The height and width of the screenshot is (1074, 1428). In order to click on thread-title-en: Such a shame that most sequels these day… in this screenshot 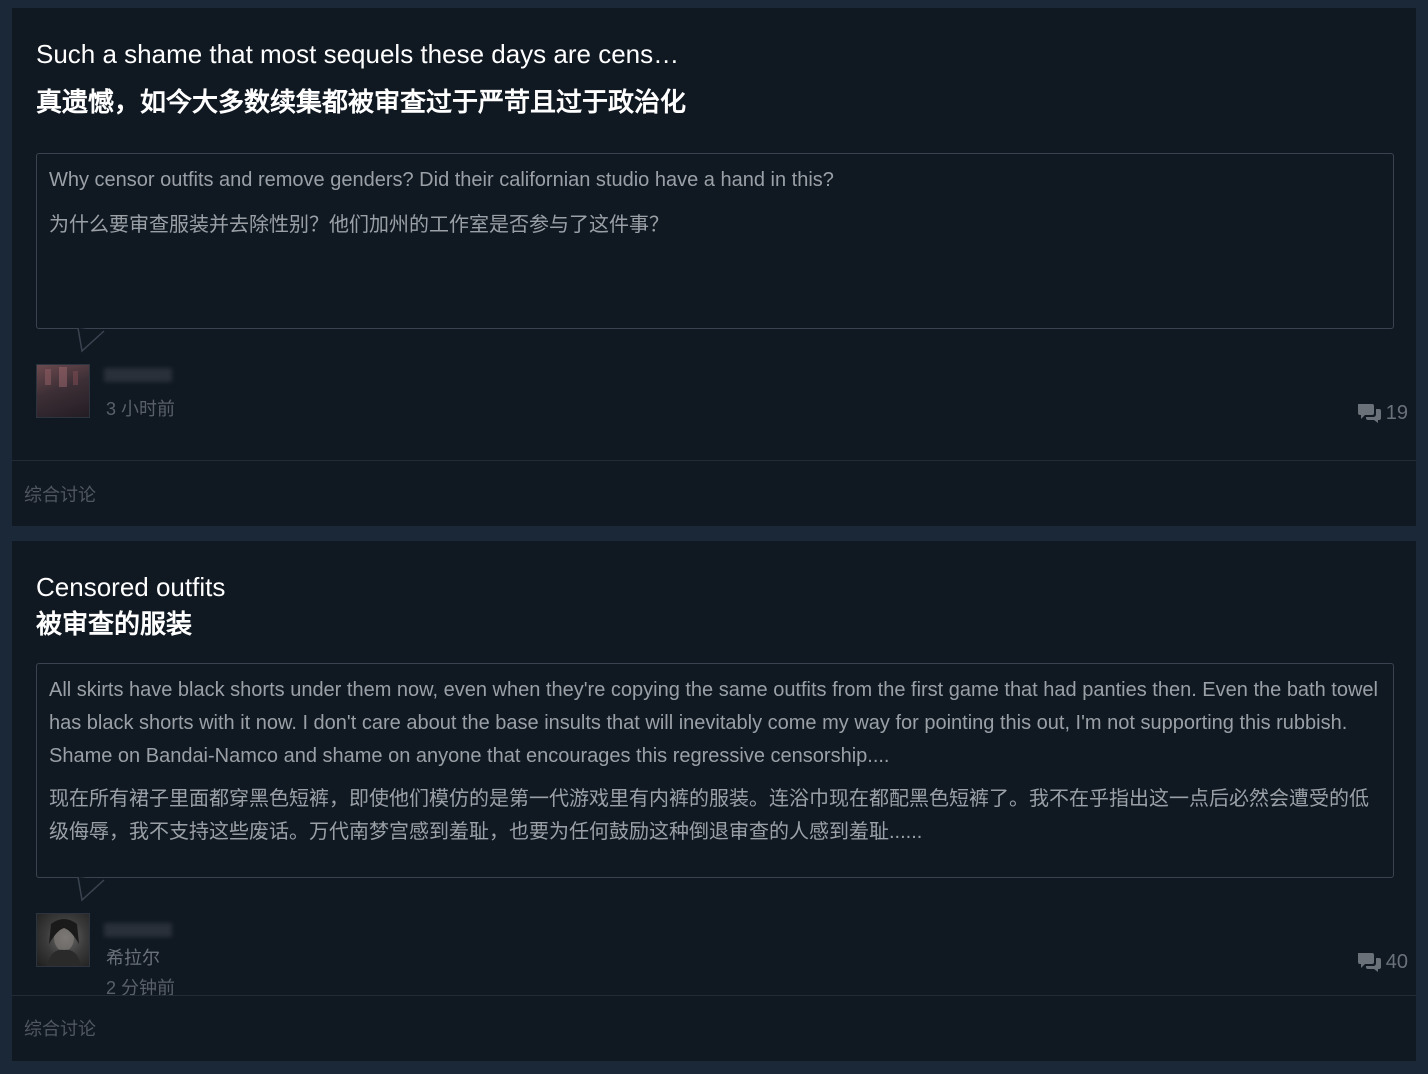, I will do `click(357, 54)`.